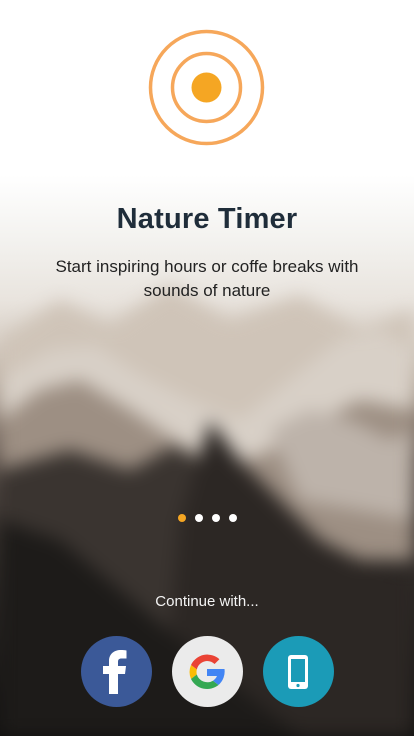 The height and width of the screenshot is (736, 414). Describe the element at coordinates (207, 219) in the screenshot. I see `app-title: Nature Timer` at that location.